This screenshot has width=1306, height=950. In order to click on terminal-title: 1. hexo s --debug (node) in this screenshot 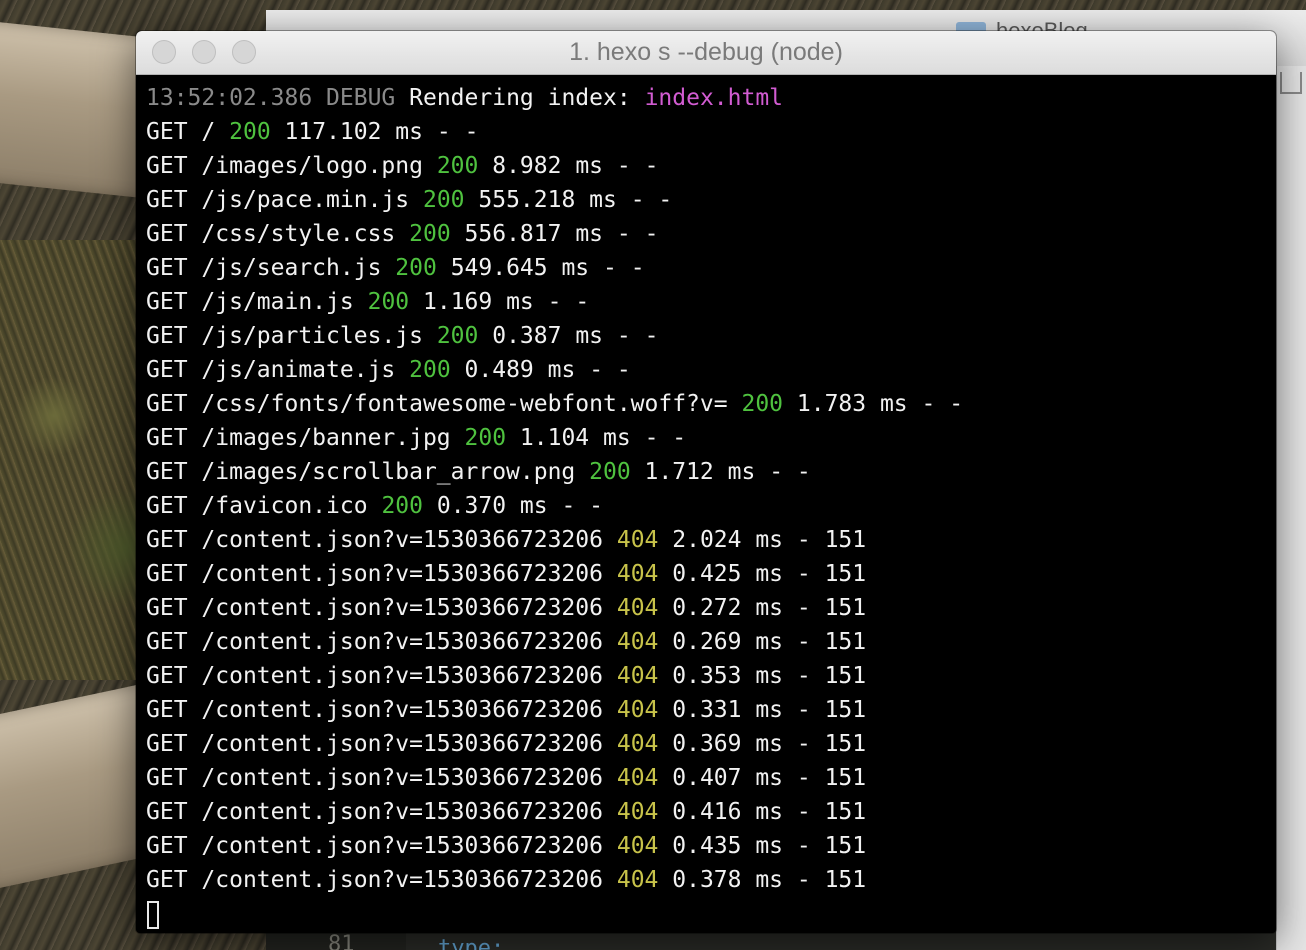, I will do `click(706, 52)`.